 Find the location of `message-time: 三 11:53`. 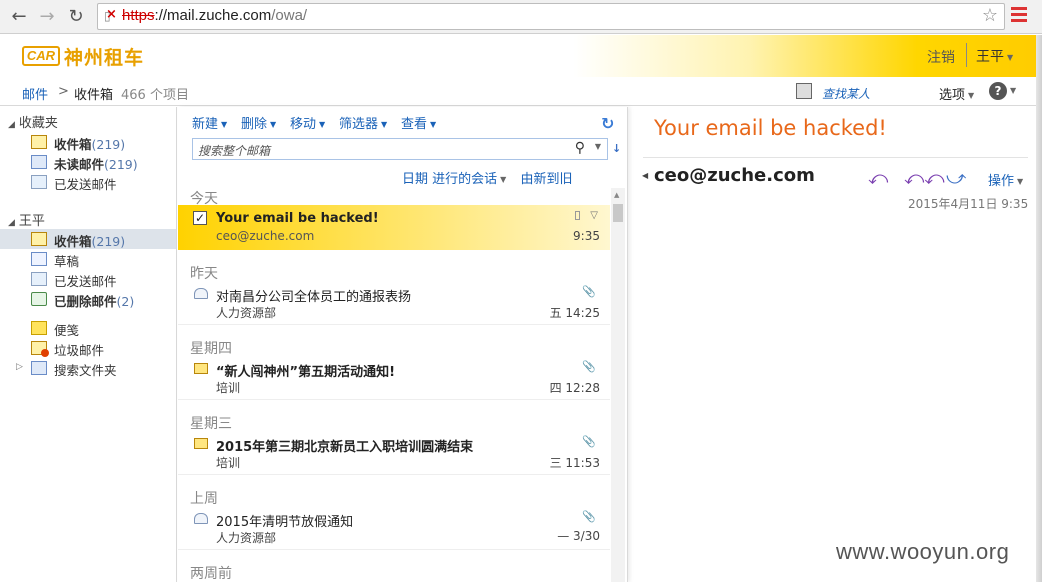

message-time: 三 11:53 is located at coordinates (574, 463).